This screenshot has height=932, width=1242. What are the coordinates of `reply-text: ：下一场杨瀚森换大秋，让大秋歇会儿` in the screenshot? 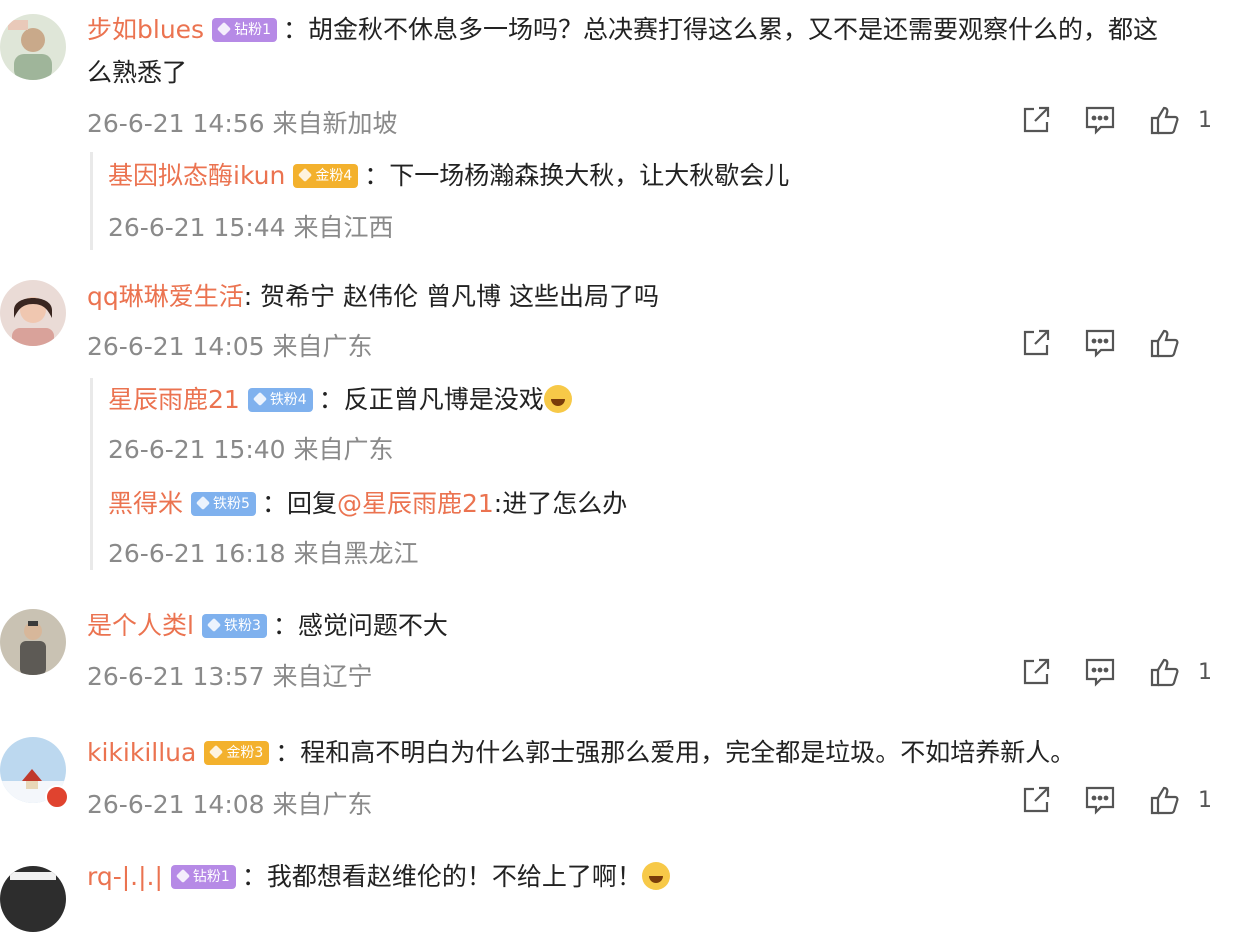 It's located at (577, 175).